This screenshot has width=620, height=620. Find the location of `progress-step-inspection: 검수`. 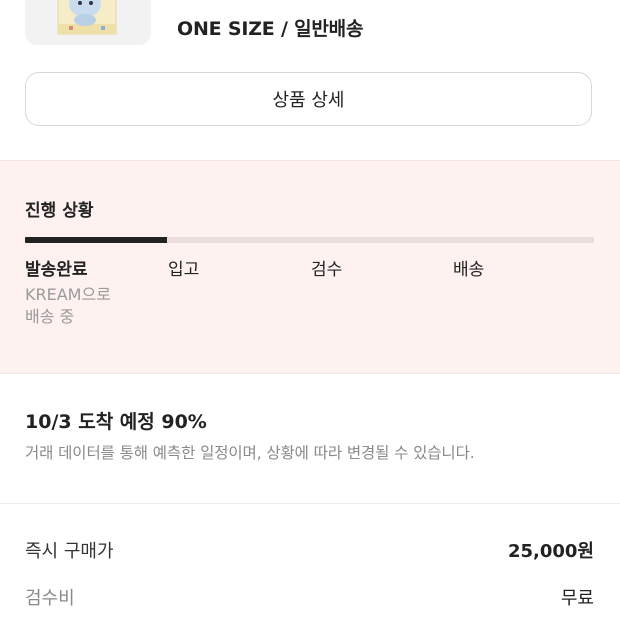

progress-step-inspection: 검수 is located at coordinates (327, 270).